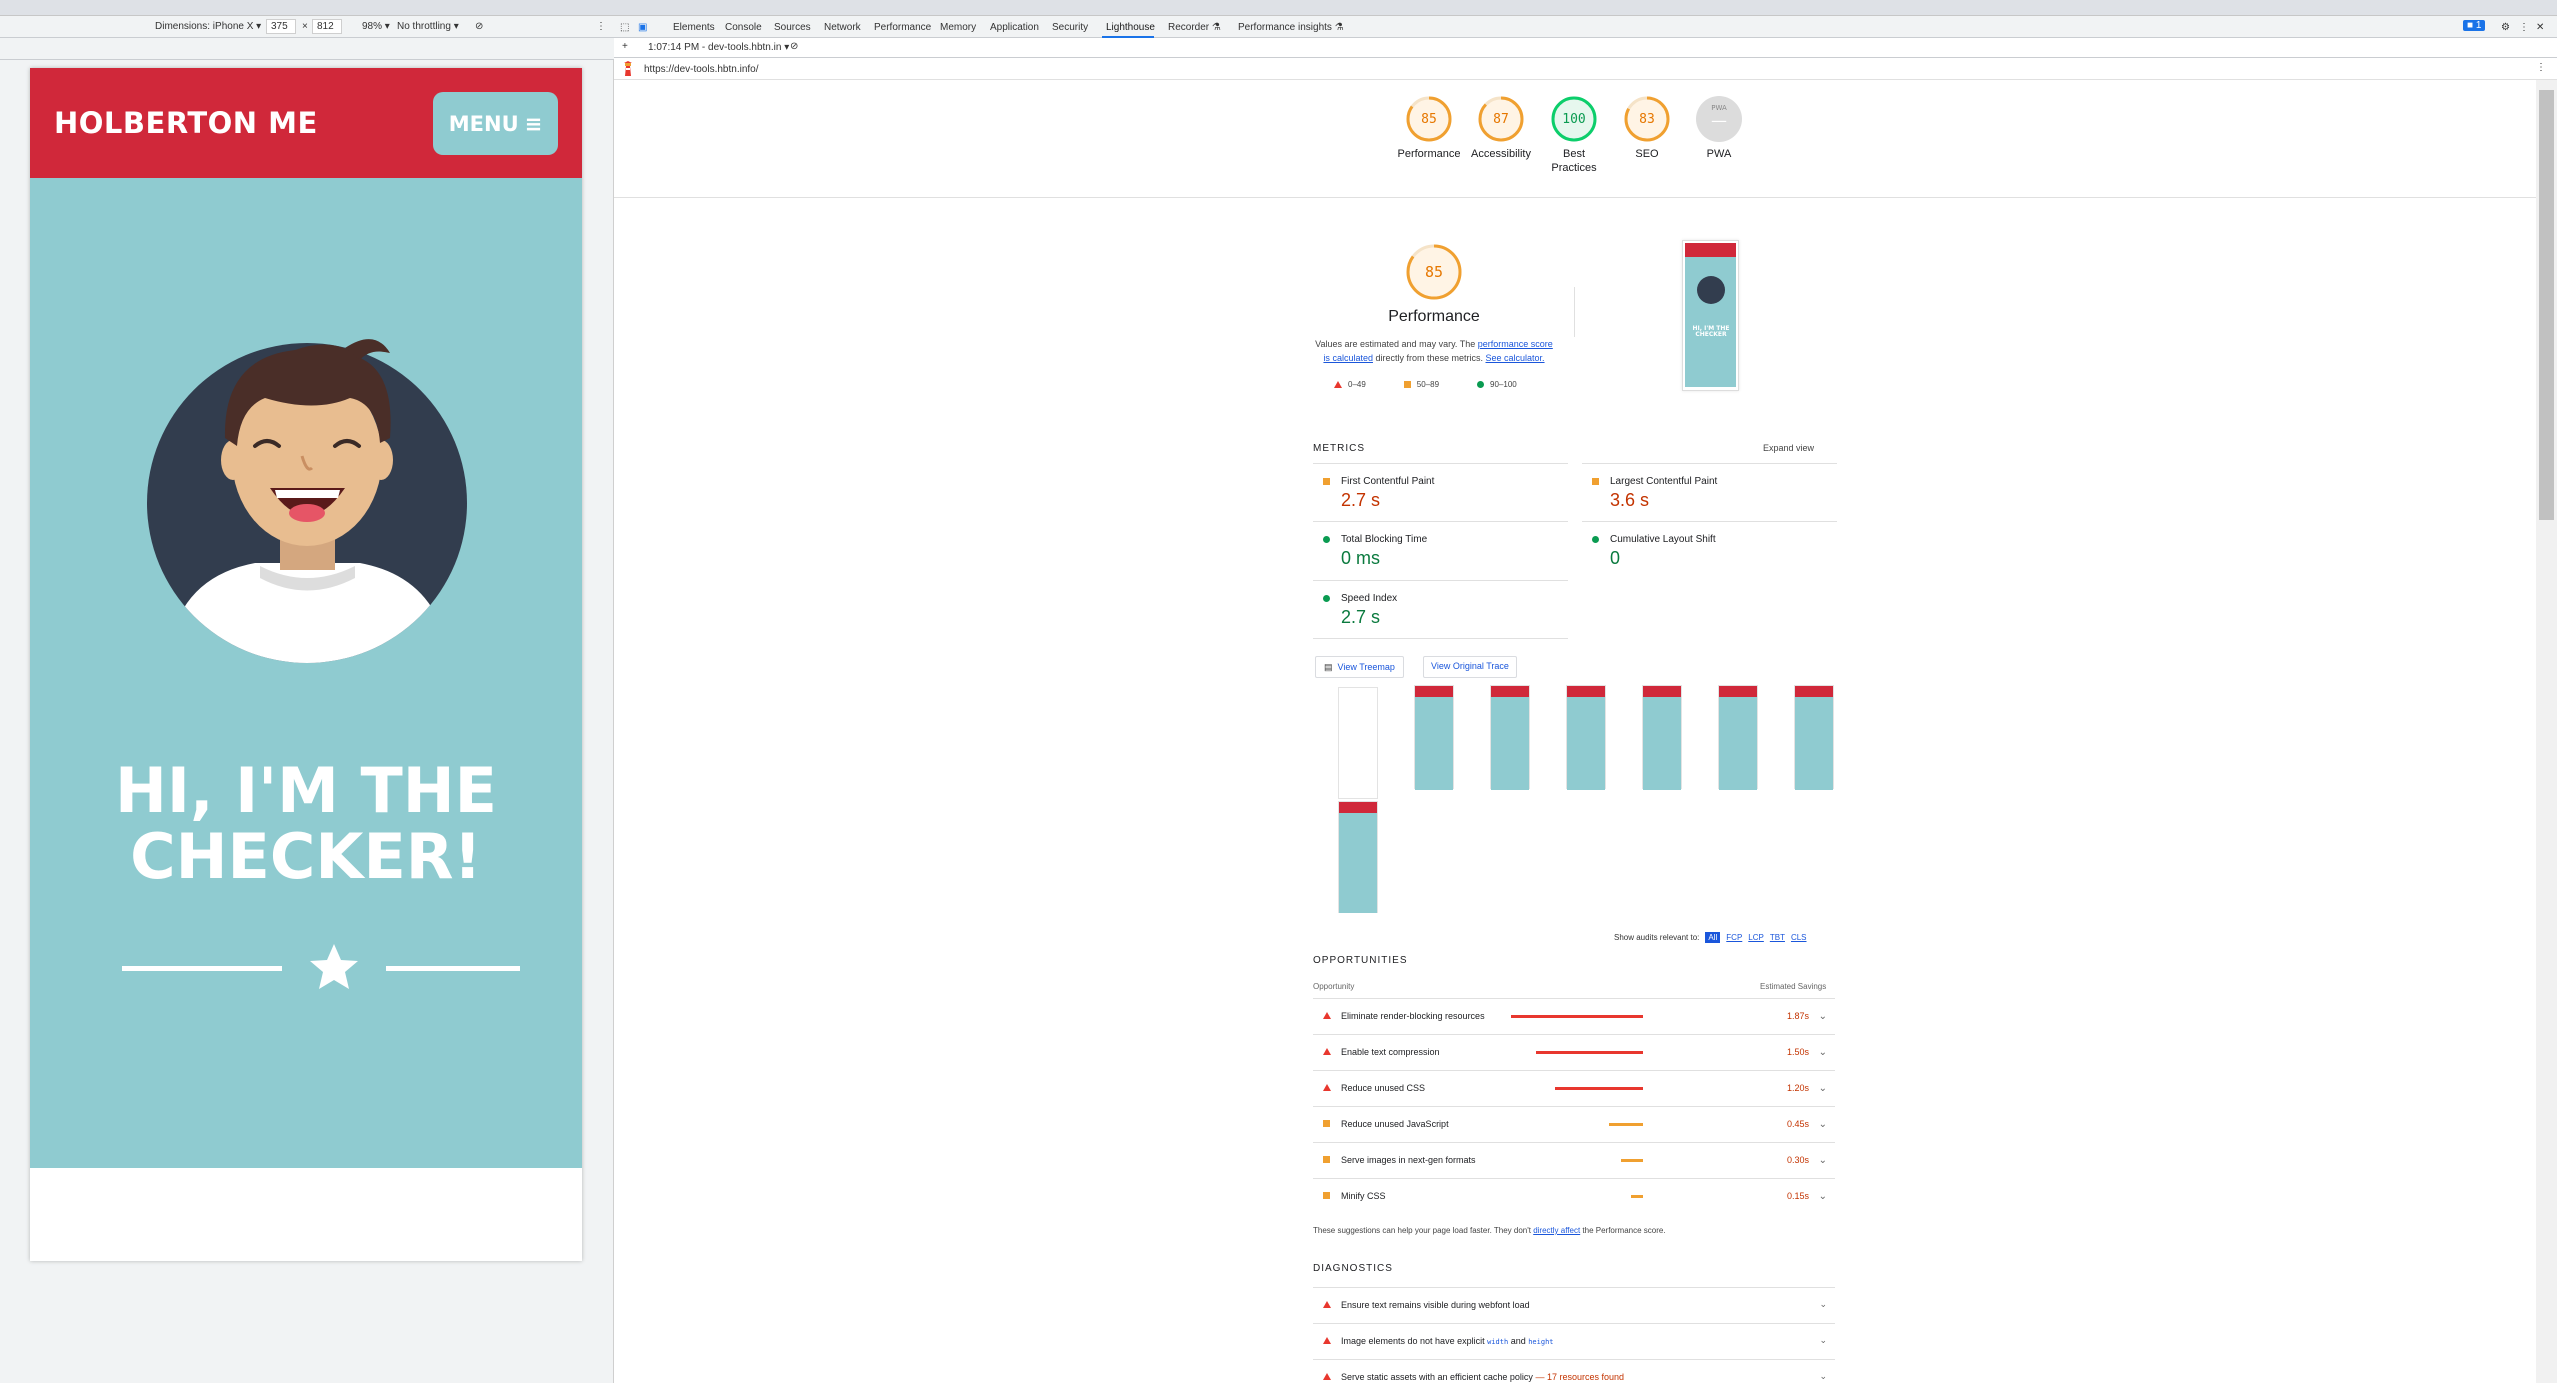  What do you see at coordinates (1429, 128) in the screenshot?
I see `gauge-performance: 85 Performance` at bounding box center [1429, 128].